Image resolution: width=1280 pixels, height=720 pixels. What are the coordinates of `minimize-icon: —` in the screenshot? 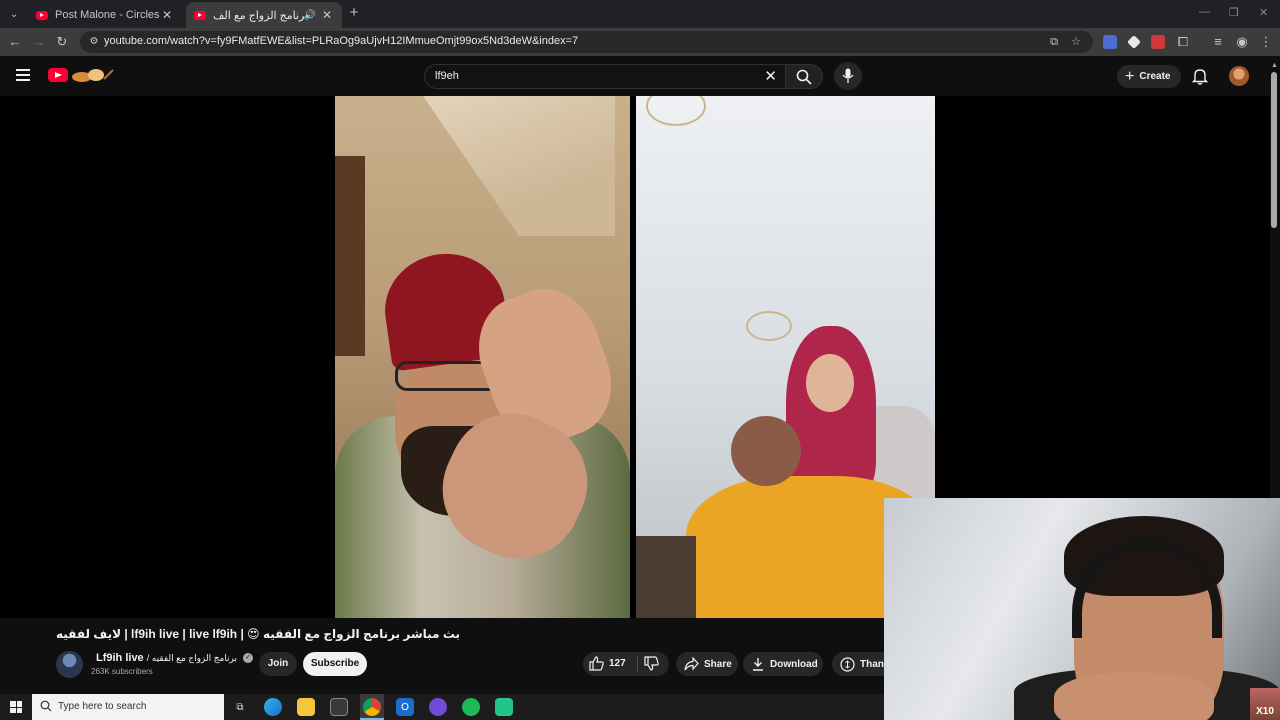 It's located at (1204, 12).